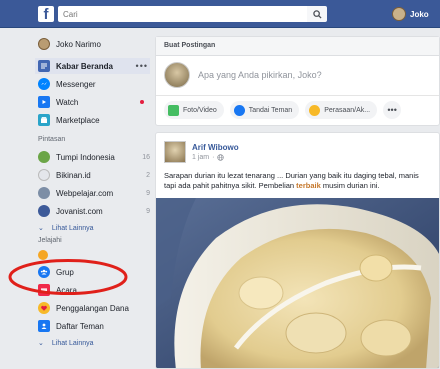  I want to click on sidebar-item-label: Joko Narimo, so click(78, 44).